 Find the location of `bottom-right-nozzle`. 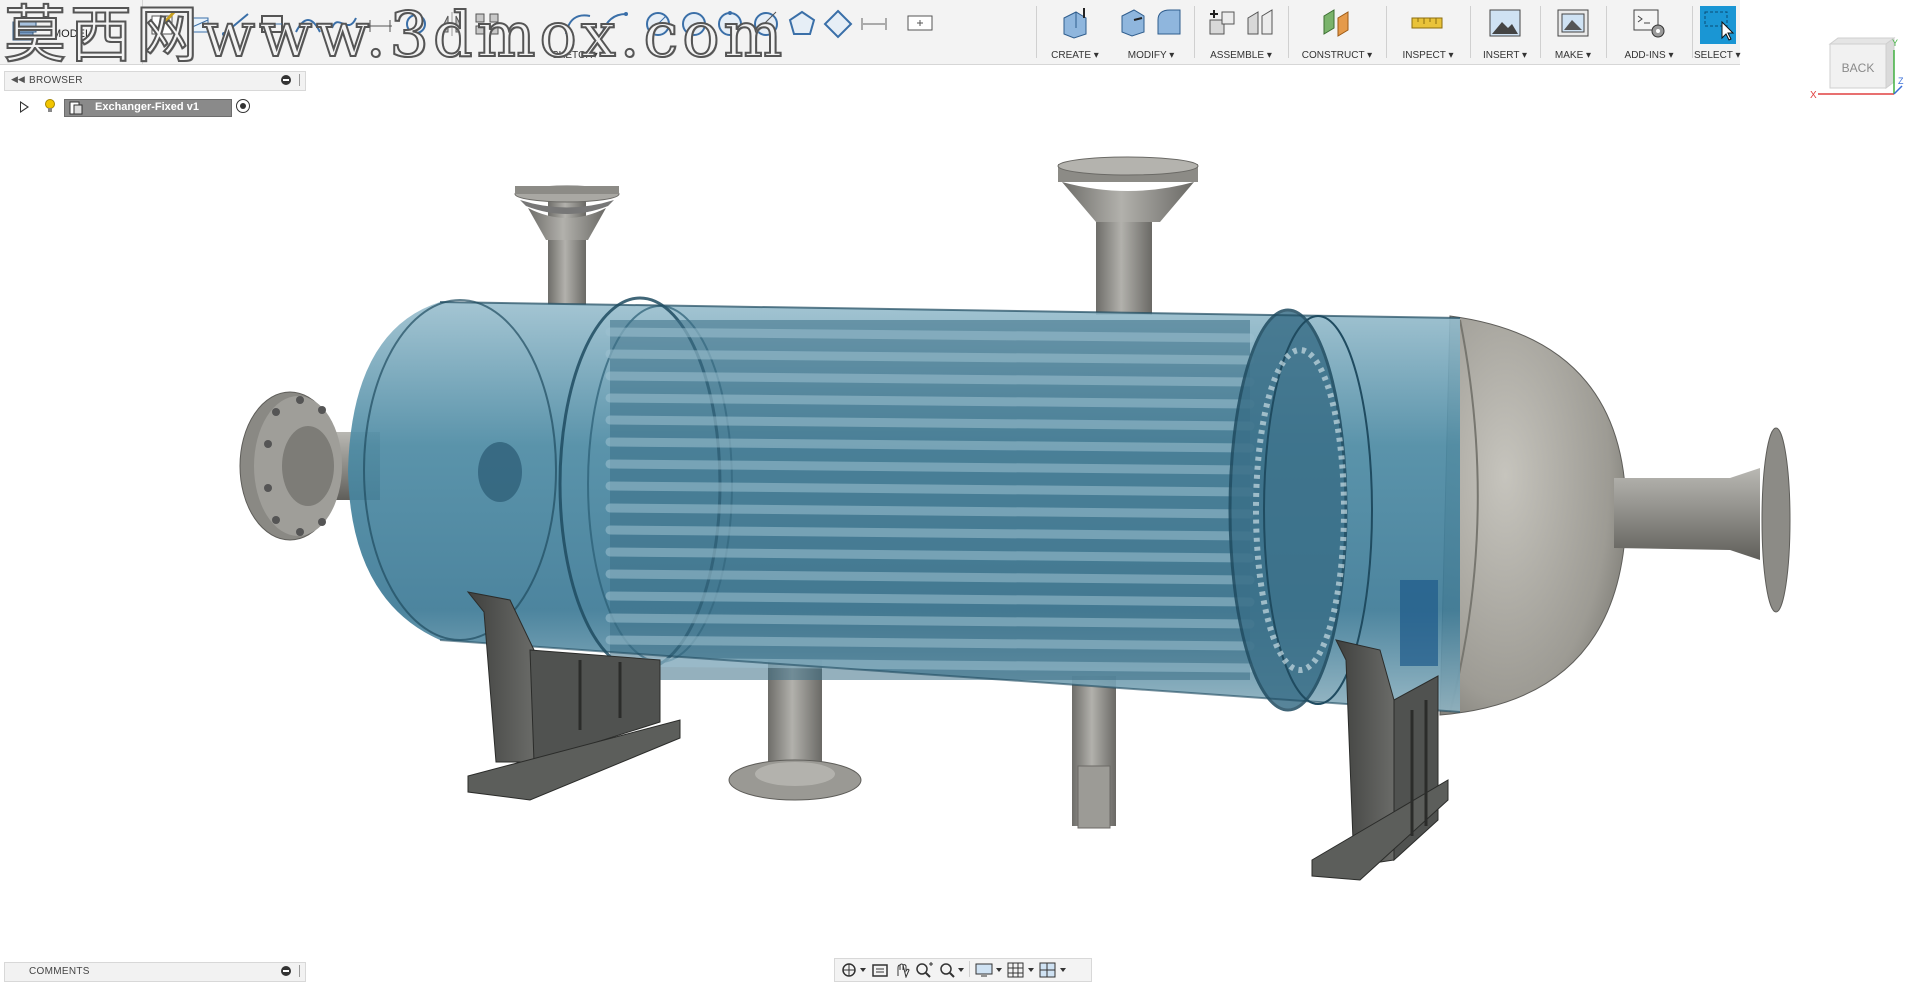

bottom-right-nozzle is located at coordinates (1094, 752).